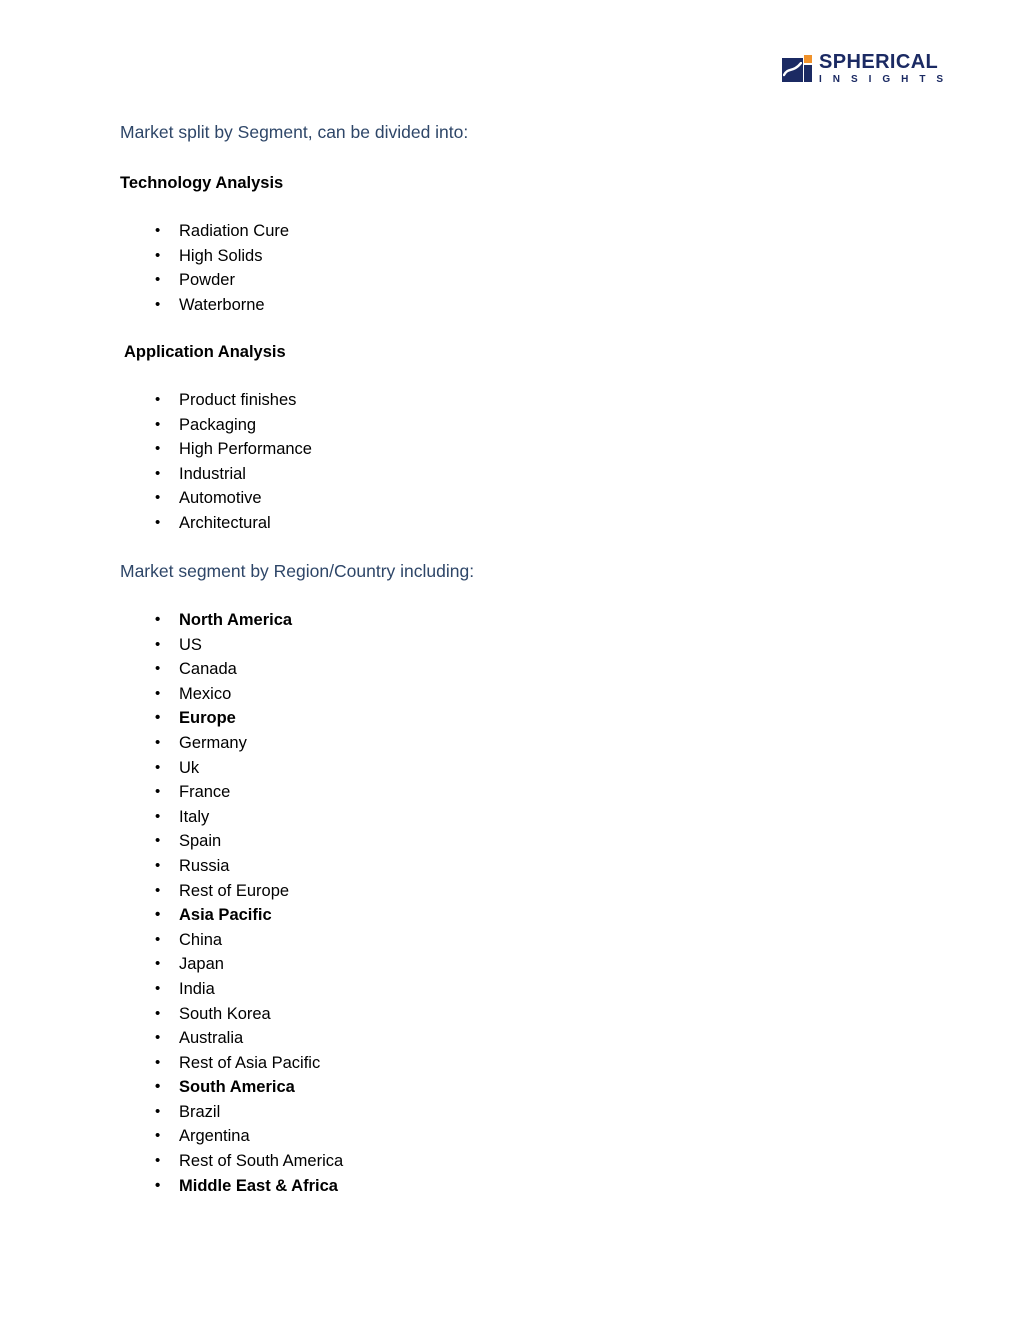 The height and width of the screenshot is (1325, 1024). What do you see at coordinates (205, 352) in the screenshot?
I see `section-heading-application-analysis: Application Analysis` at bounding box center [205, 352].